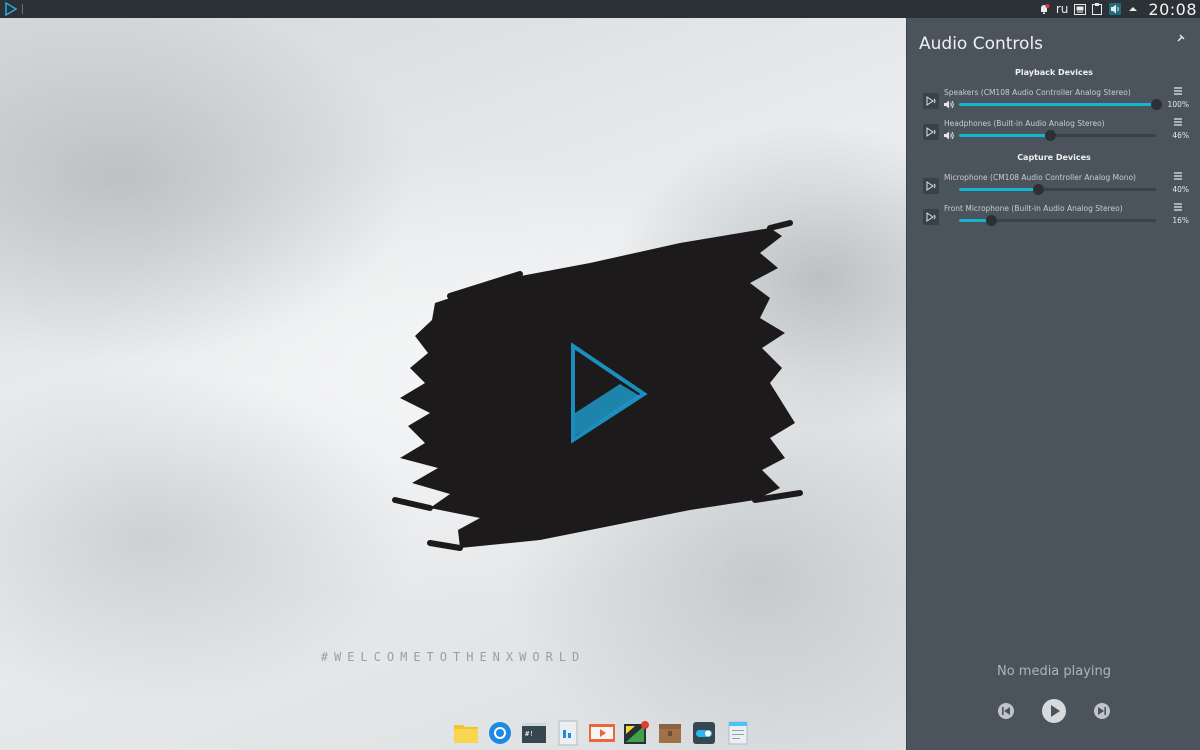 This screenshot has width=1200, height=750. What do you see at coordinates (1181, 38) in the screenshot?
I see `pin-icon` at bounding box center [1181, 38].